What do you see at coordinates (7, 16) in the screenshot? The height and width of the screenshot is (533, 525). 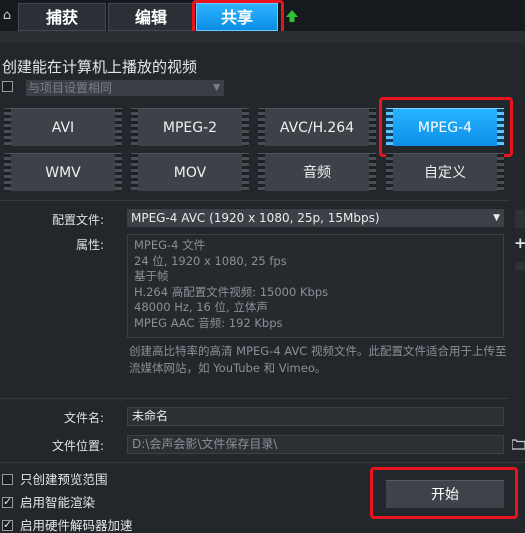 I see `home-icon: ⌂` at bounding box center [7, 16].